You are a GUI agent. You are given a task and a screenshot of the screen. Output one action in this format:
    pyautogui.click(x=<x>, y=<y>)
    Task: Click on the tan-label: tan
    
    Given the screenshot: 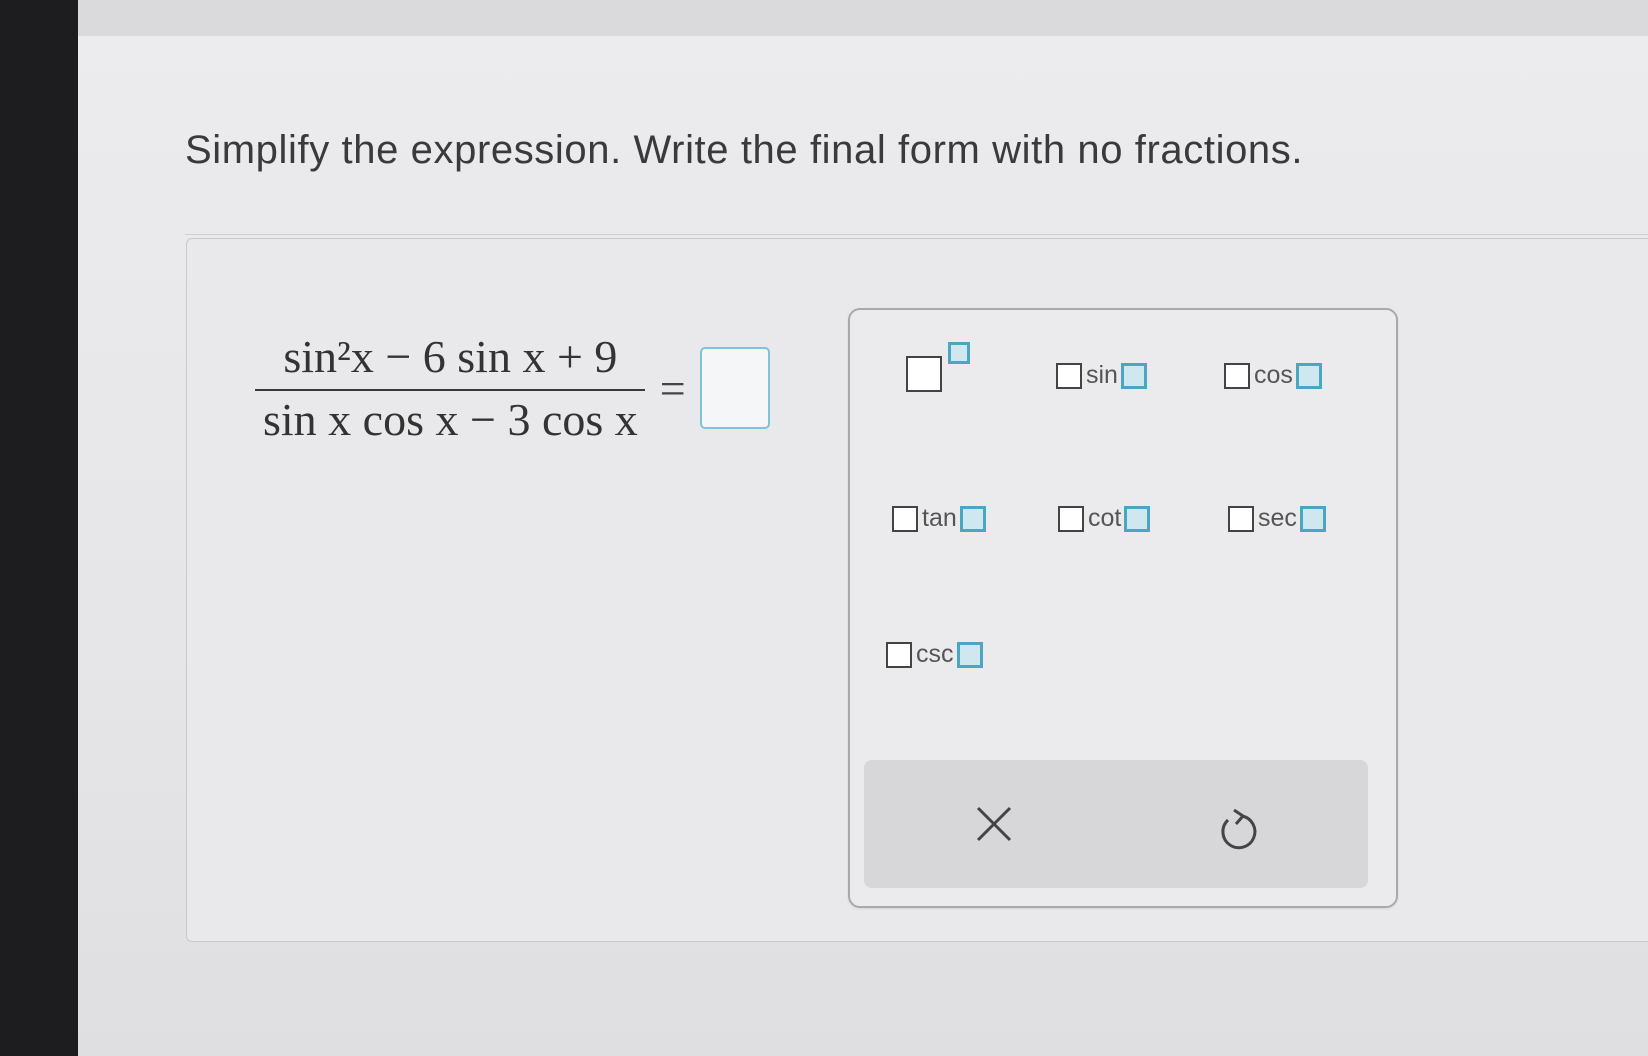 What is the action you would take?
    pyautogui.click(x=939, y=518)
    